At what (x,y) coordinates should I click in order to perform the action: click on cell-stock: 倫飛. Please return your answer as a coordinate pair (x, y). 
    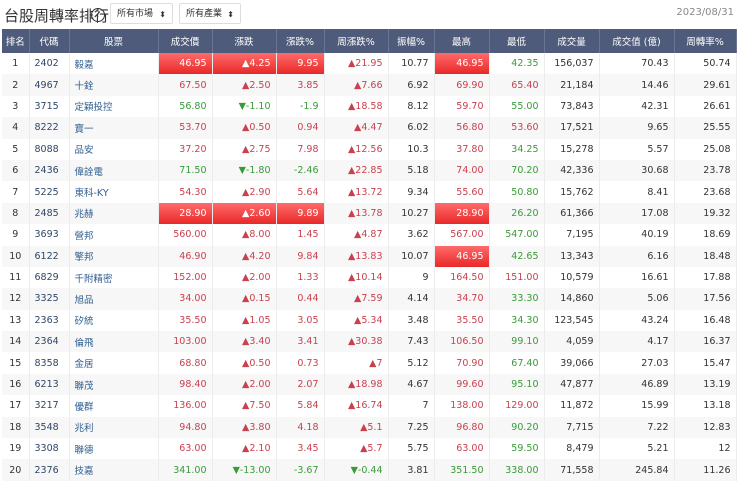
    Looking at the image, I should click on (114, 342).